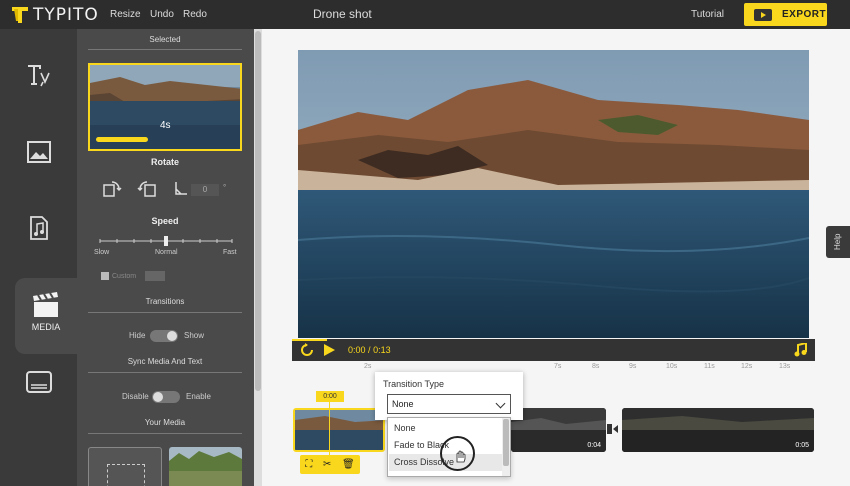  What do you see at coordinates (165, 422) in the screenshot?
I see `your-media-title: Your Media` at bounding box center [165, 422].